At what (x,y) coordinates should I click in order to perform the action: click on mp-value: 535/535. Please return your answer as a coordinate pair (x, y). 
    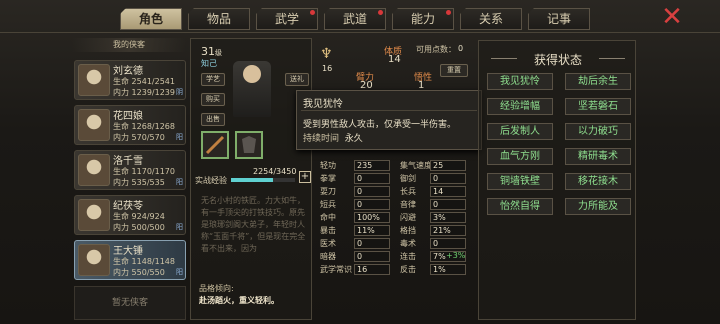
    Looking at the image, I should click on (148, 182).